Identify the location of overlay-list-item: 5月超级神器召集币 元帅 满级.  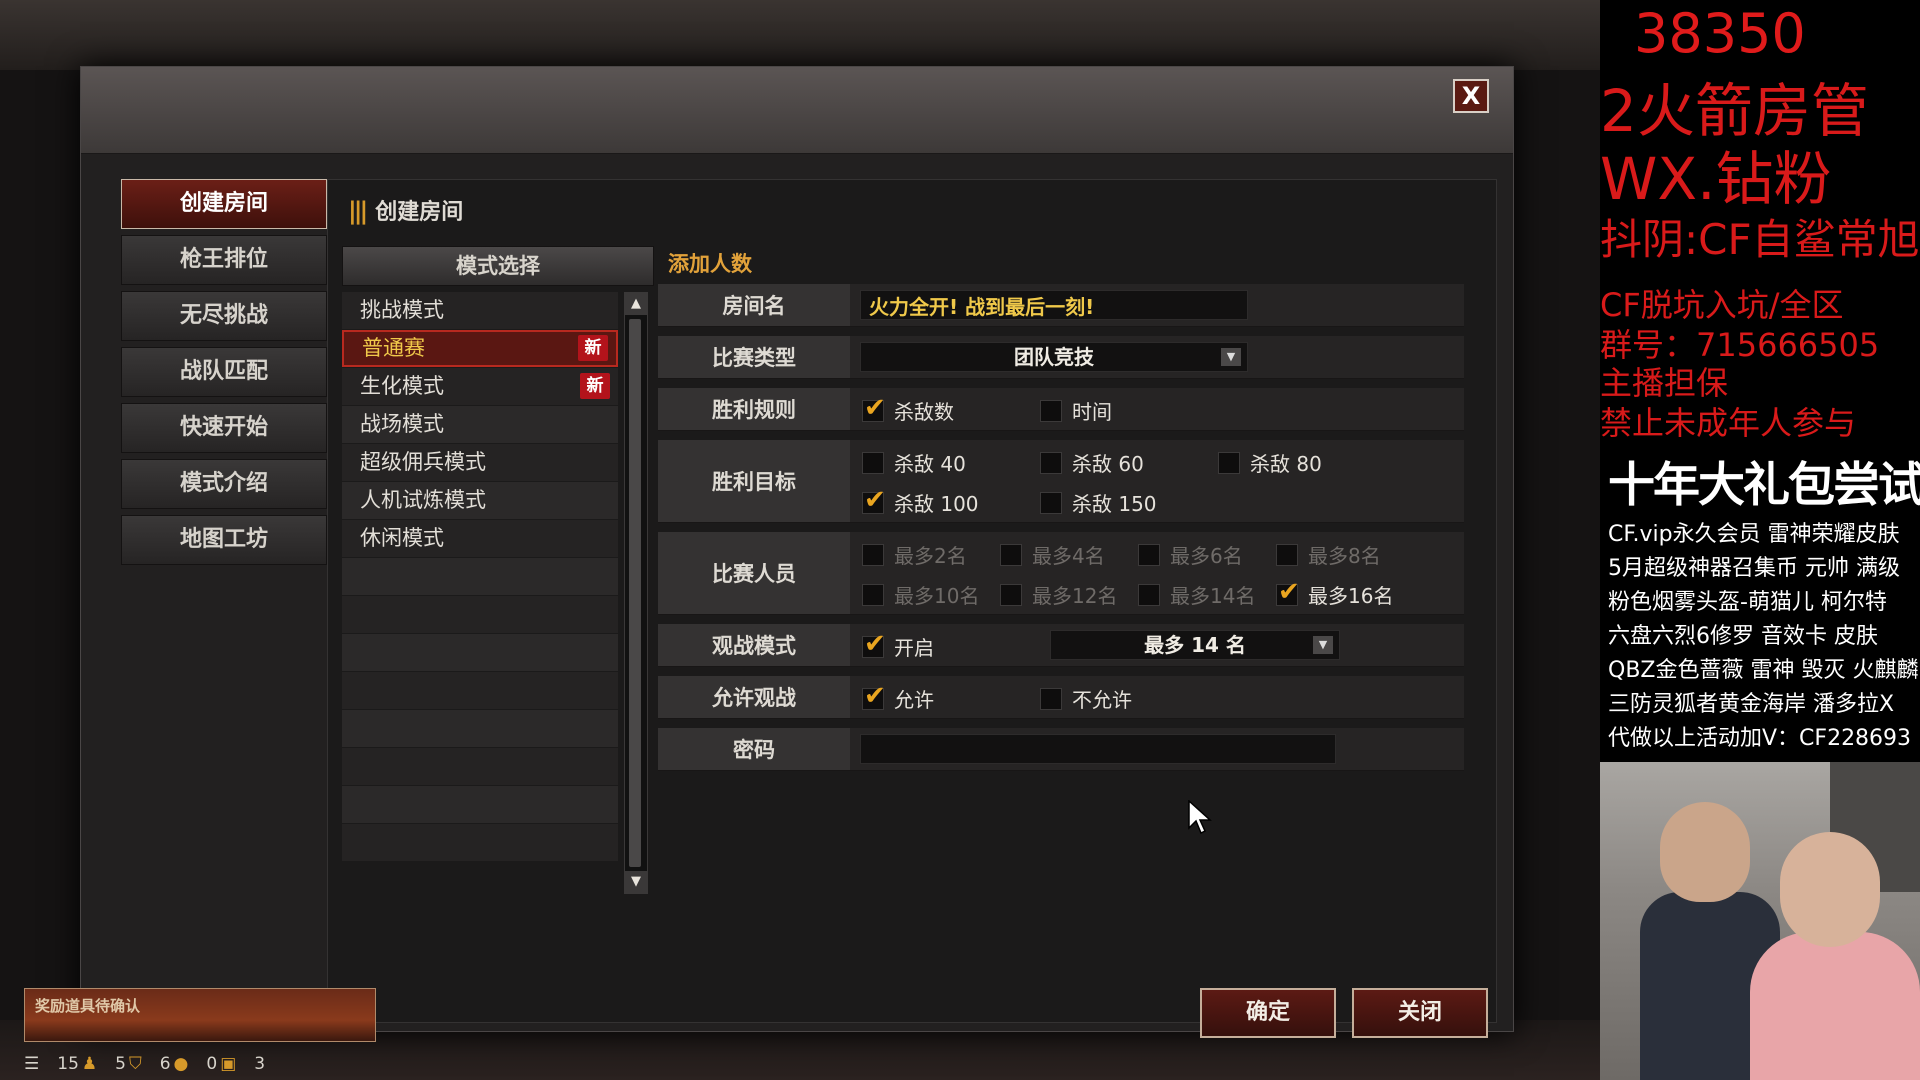
(1754, 568).